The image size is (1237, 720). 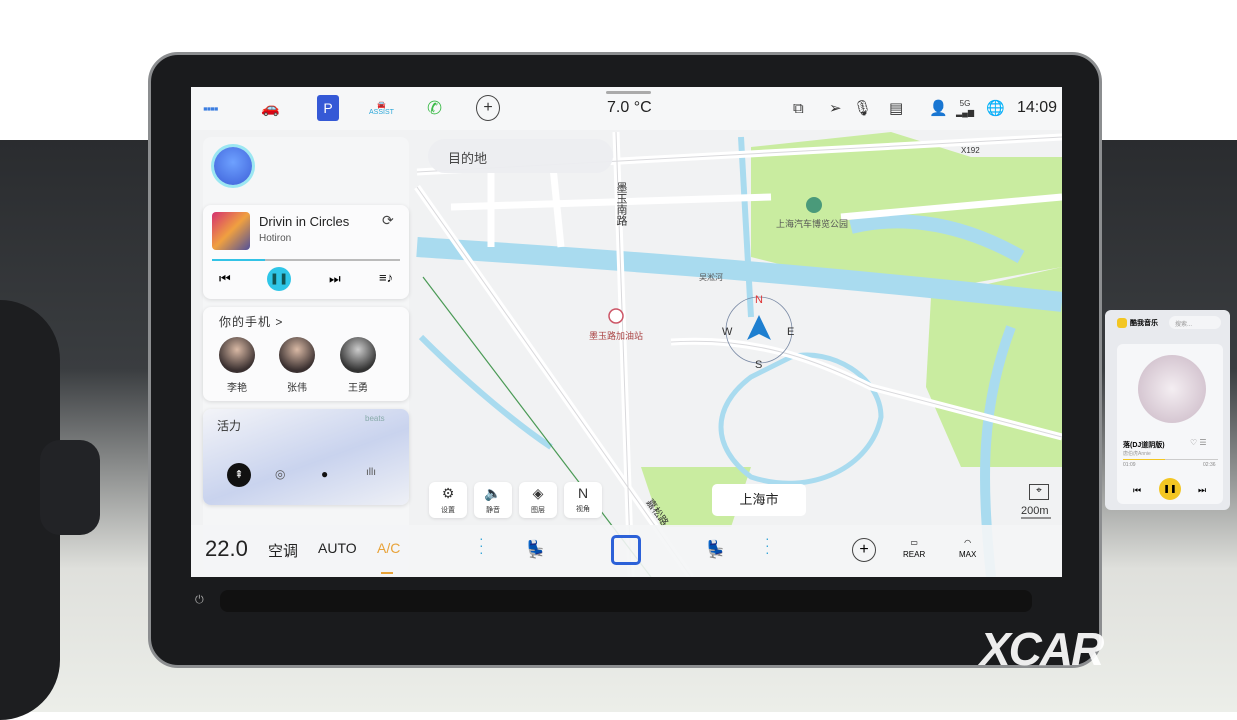 What do you see at coordinates (758, 365) in the screenshot?
I see `compass-s: S` at bounding box center [758, 365].